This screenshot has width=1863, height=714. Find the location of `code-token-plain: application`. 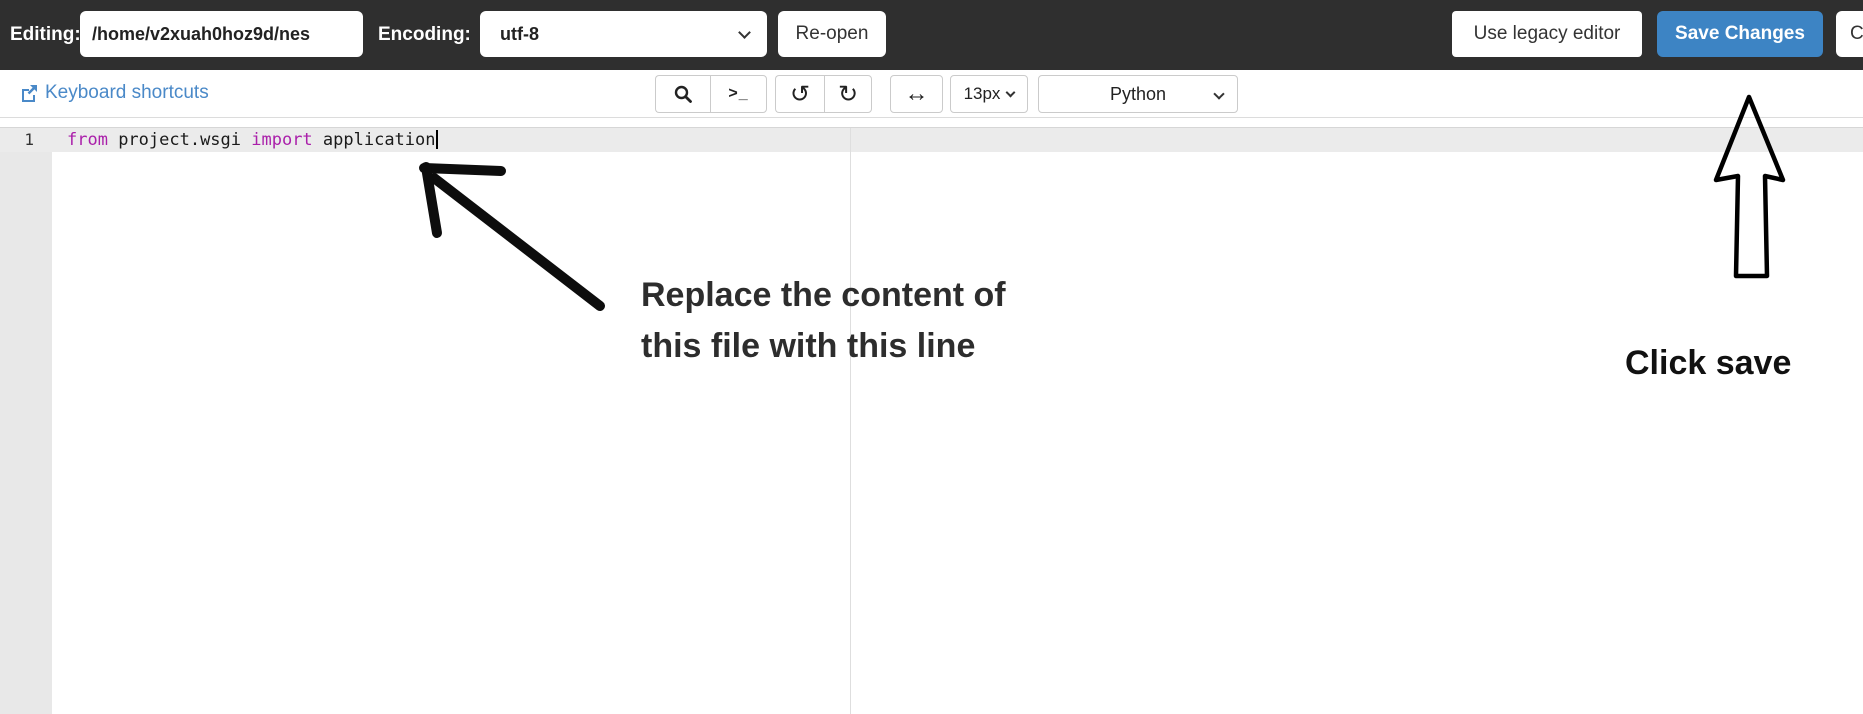

code-token-plain: application is located at coordinates (374, 140).